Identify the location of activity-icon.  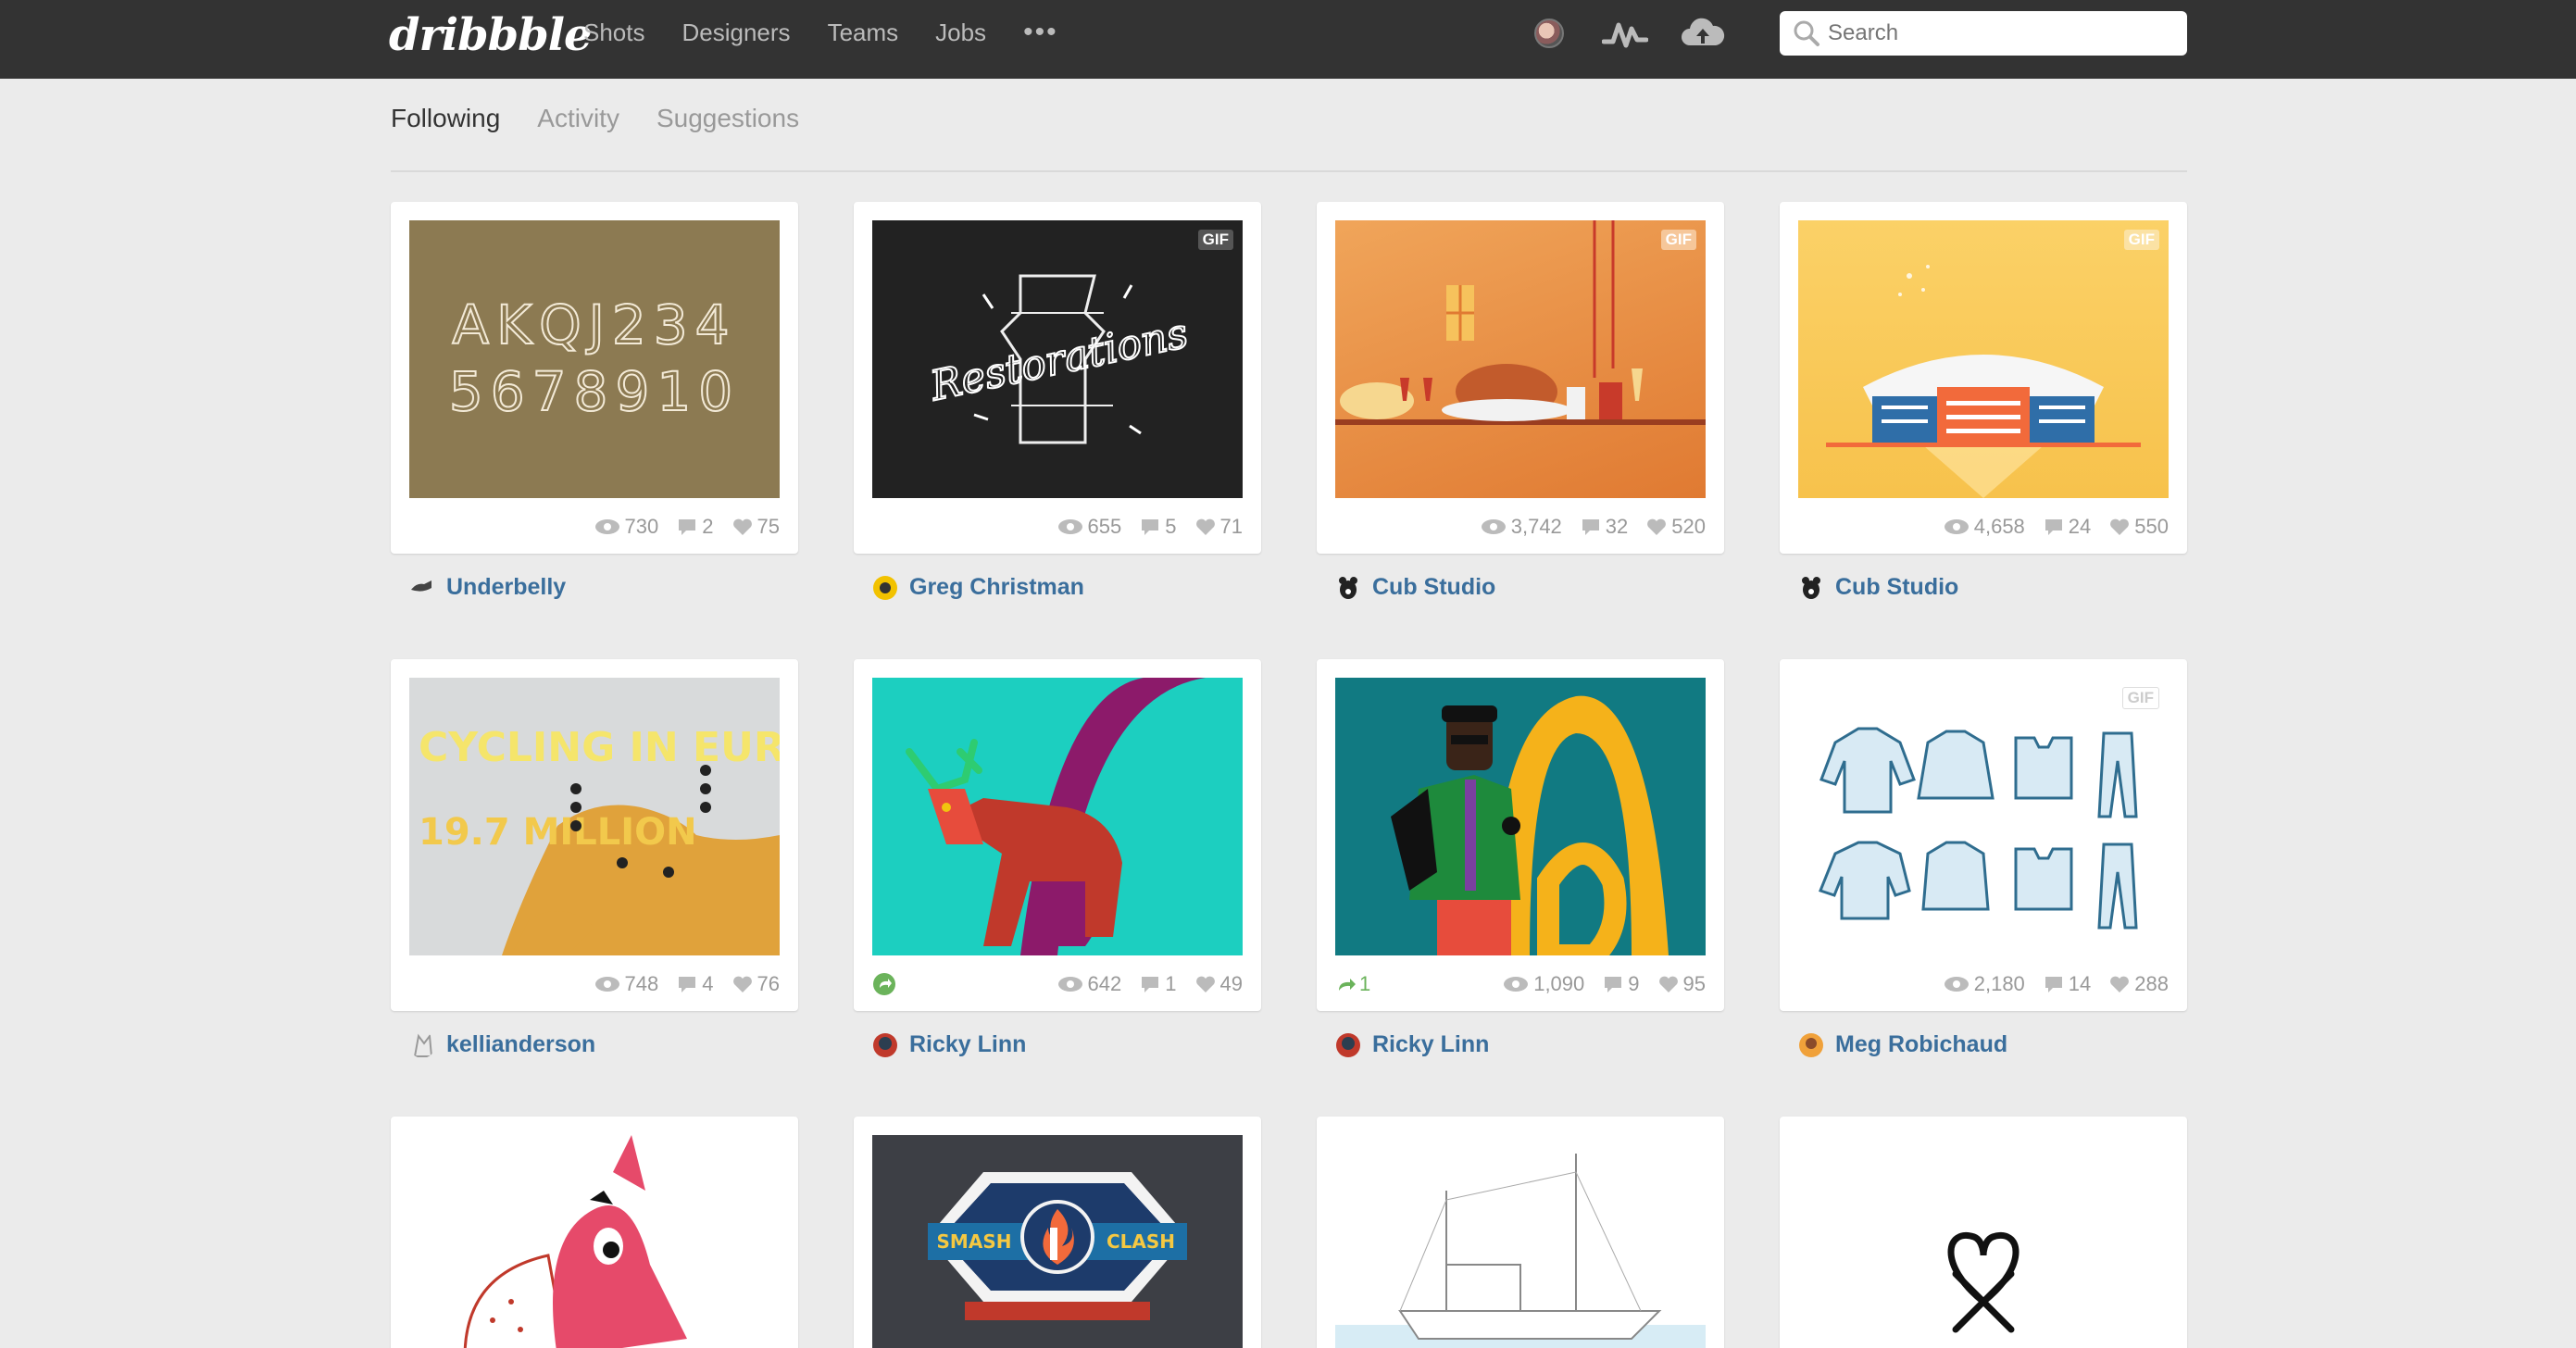
(1625, 33).